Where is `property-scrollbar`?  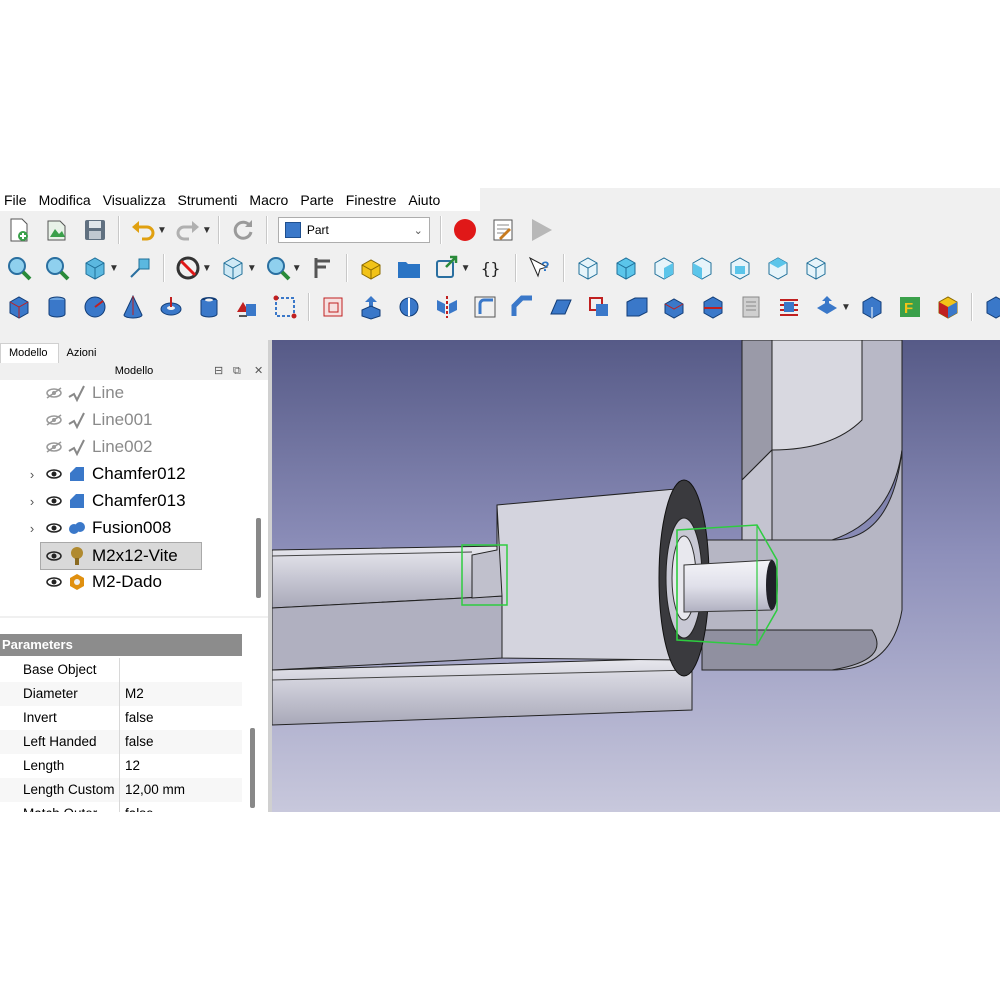 property-scrollbar is located at coordinates (252, 768).